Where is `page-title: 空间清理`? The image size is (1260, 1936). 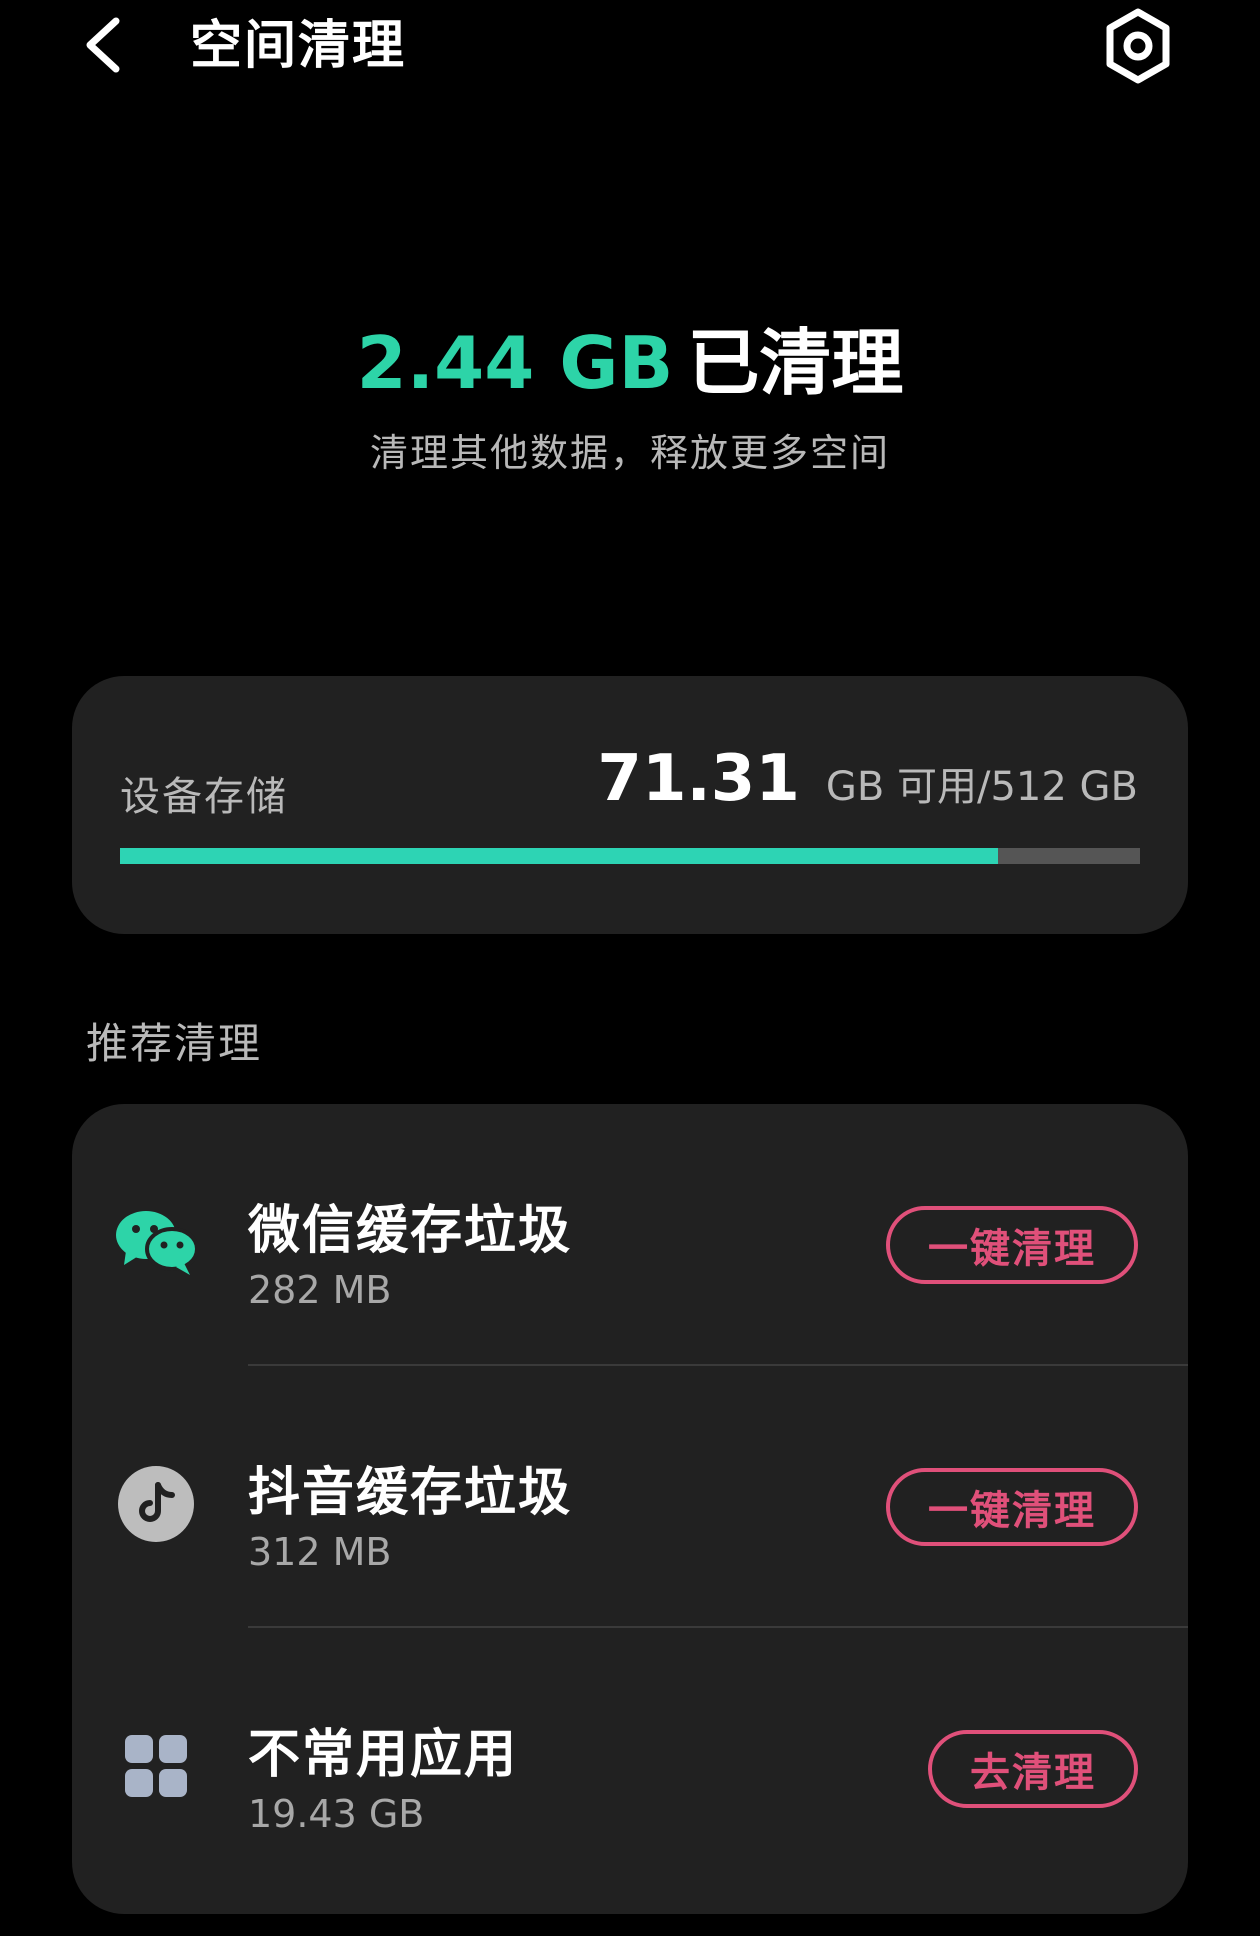
page-title: 空间清理 is located at coordinates (298, 46).